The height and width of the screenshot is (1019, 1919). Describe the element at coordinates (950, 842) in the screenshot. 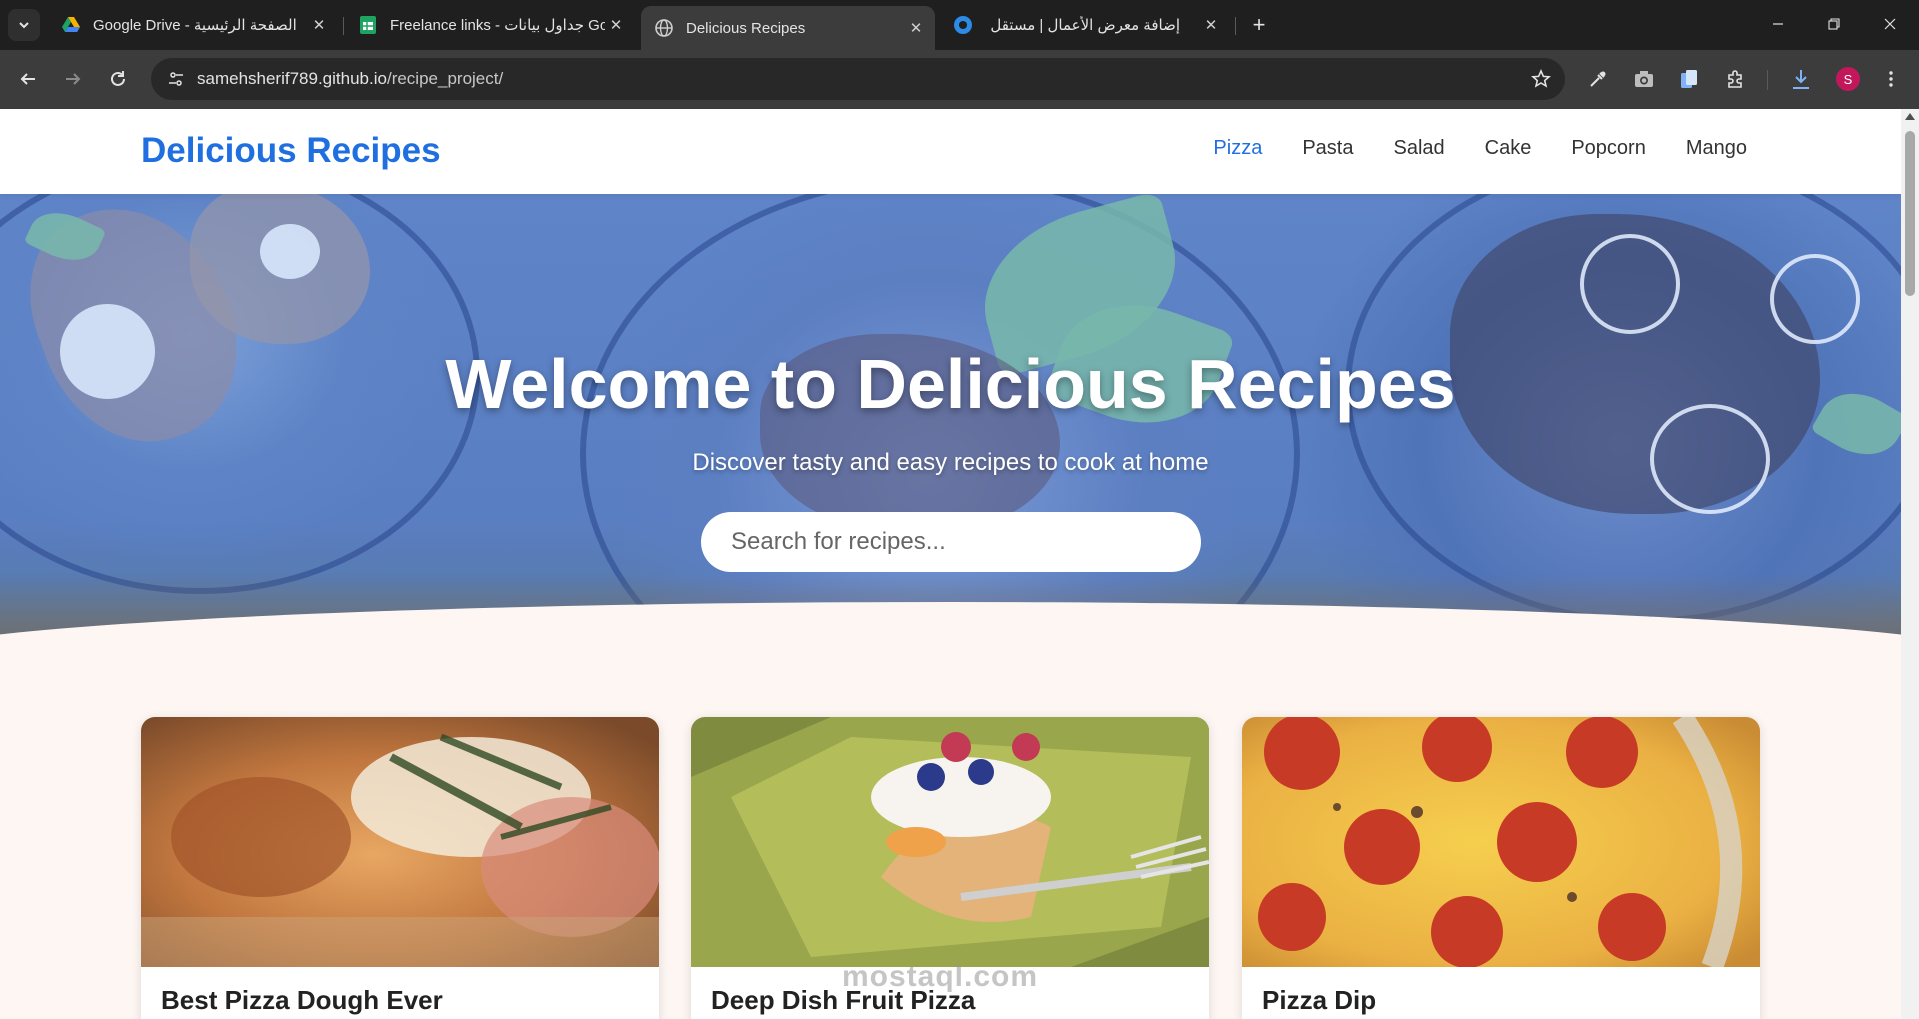

I see `recipe-image-fruit-pizza` at that location.